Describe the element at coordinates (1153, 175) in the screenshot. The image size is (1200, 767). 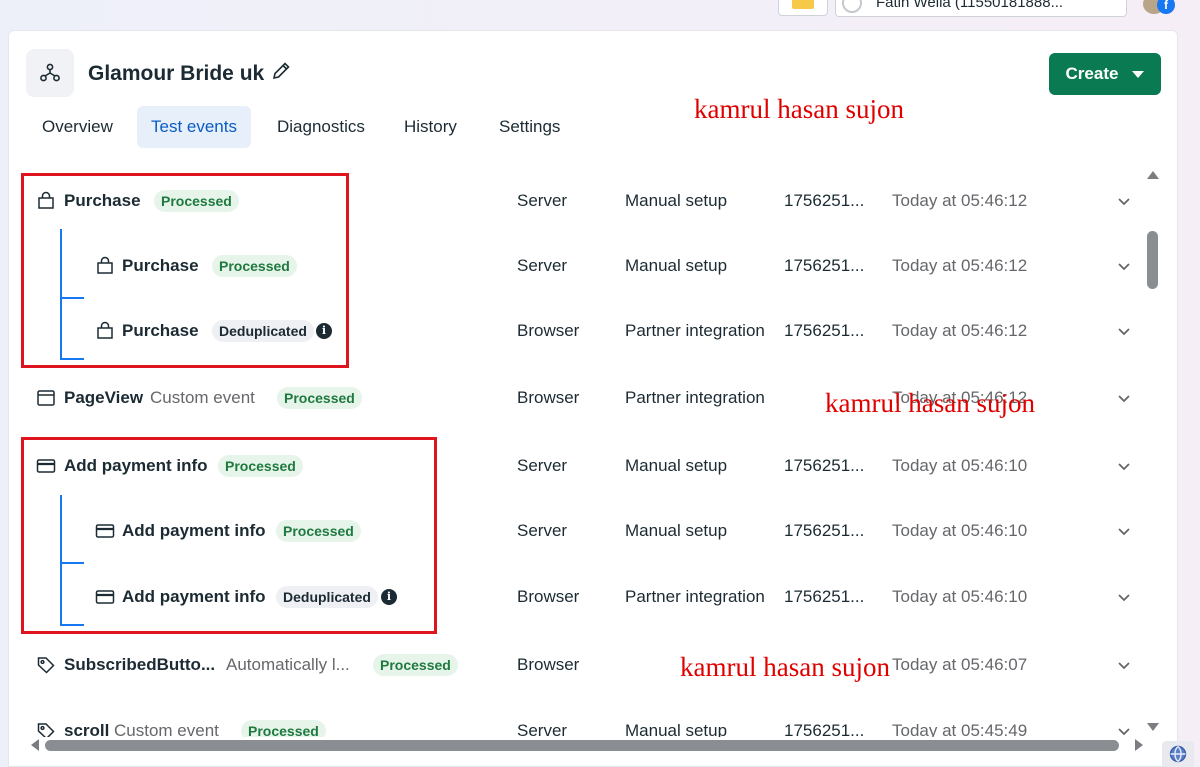
I see `scroll-up-icon` at that location.